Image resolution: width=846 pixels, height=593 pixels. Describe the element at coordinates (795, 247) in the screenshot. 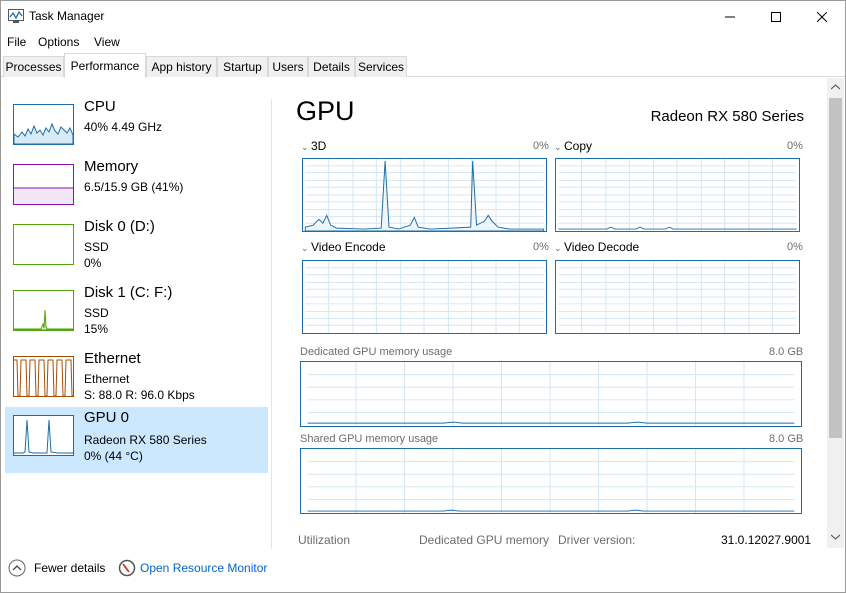

I see `engine-video-decode-value: 0%` at that location.